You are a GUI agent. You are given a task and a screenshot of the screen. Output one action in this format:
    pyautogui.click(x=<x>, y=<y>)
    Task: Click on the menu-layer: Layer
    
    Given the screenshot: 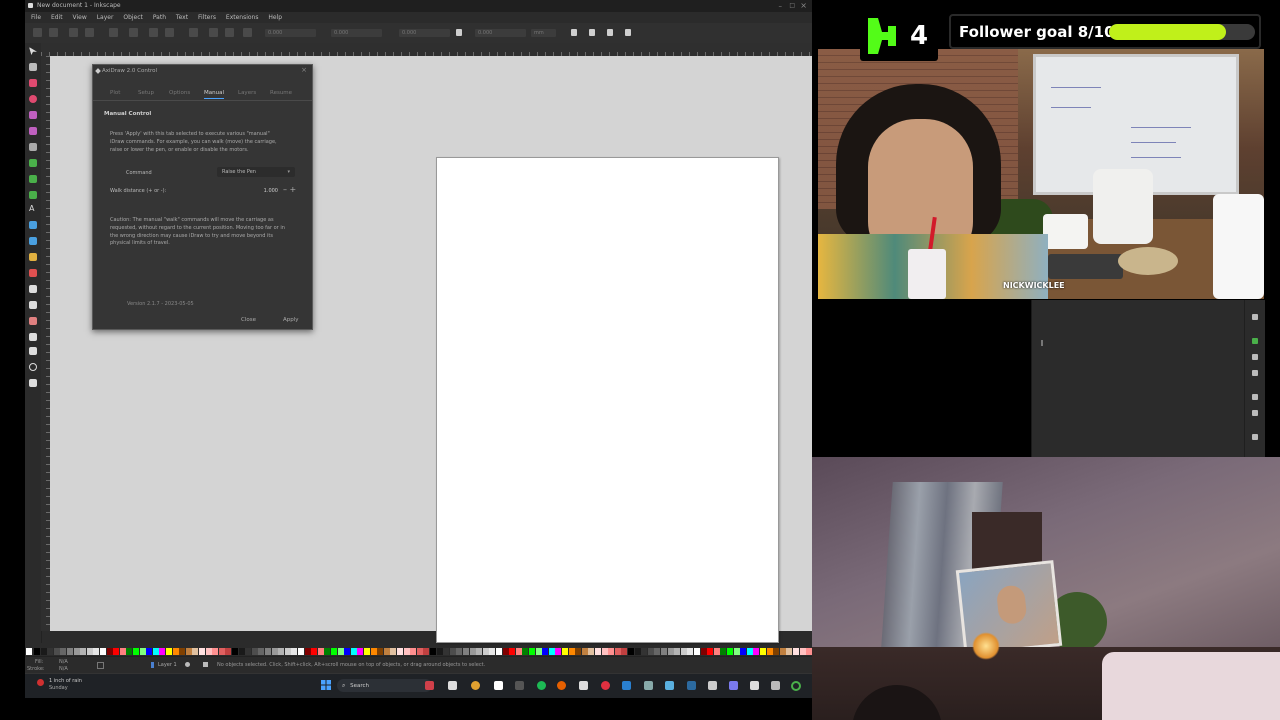 What is the action you would take?
    pyautogui.click(x=105, y=17)
    